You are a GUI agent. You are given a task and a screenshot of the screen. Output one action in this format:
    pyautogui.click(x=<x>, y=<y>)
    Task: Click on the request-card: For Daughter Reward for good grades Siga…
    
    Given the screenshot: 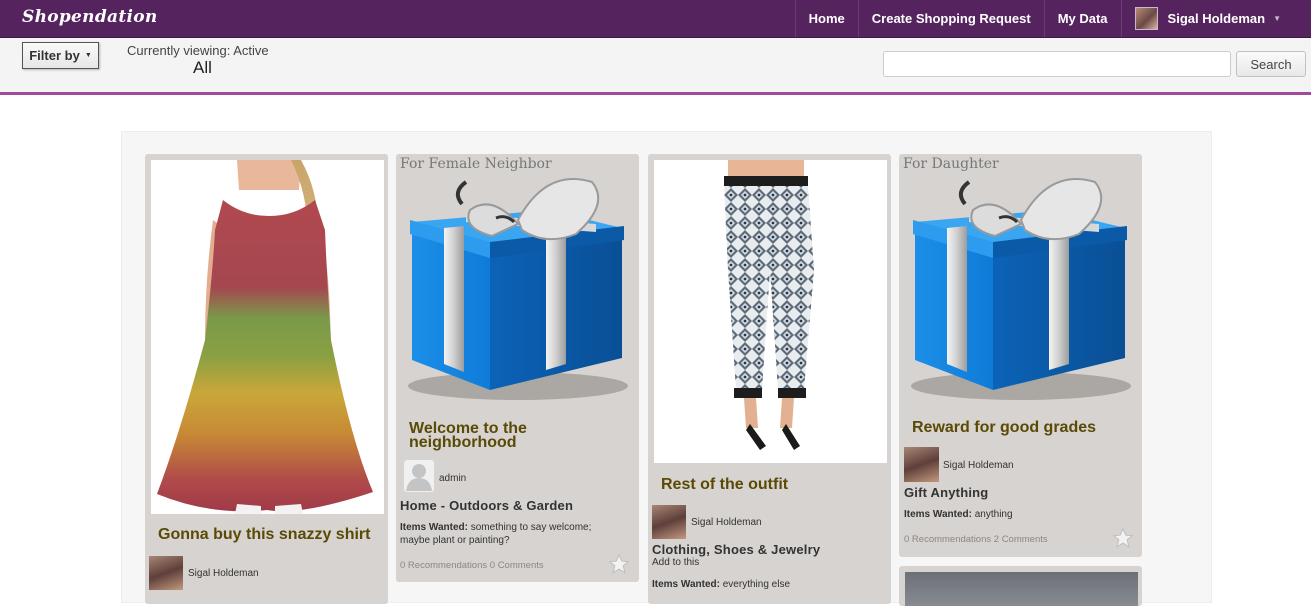 What is the action you would take?
    pyautogui.click(x=1020, y=355)
    